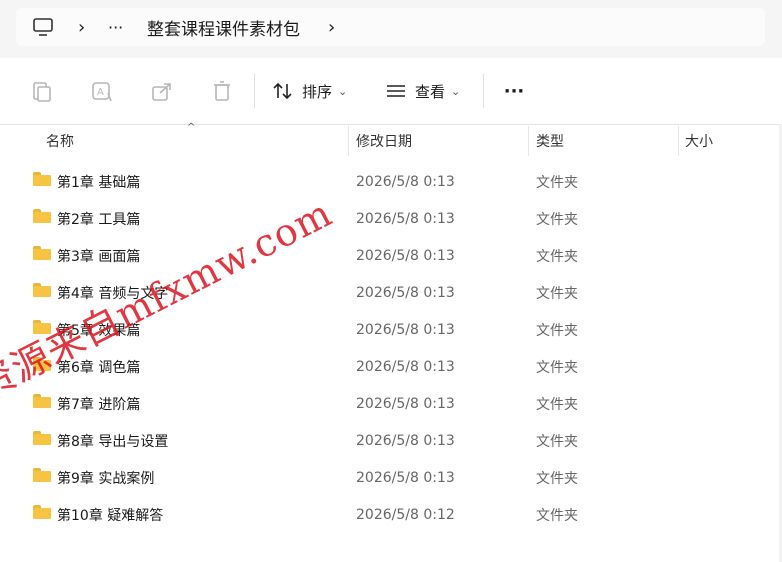  What do you see at coordinates (106, 478) in the screenshot?
I see `file-name: 第9章 实战案例` at bounding box center [106, 478].